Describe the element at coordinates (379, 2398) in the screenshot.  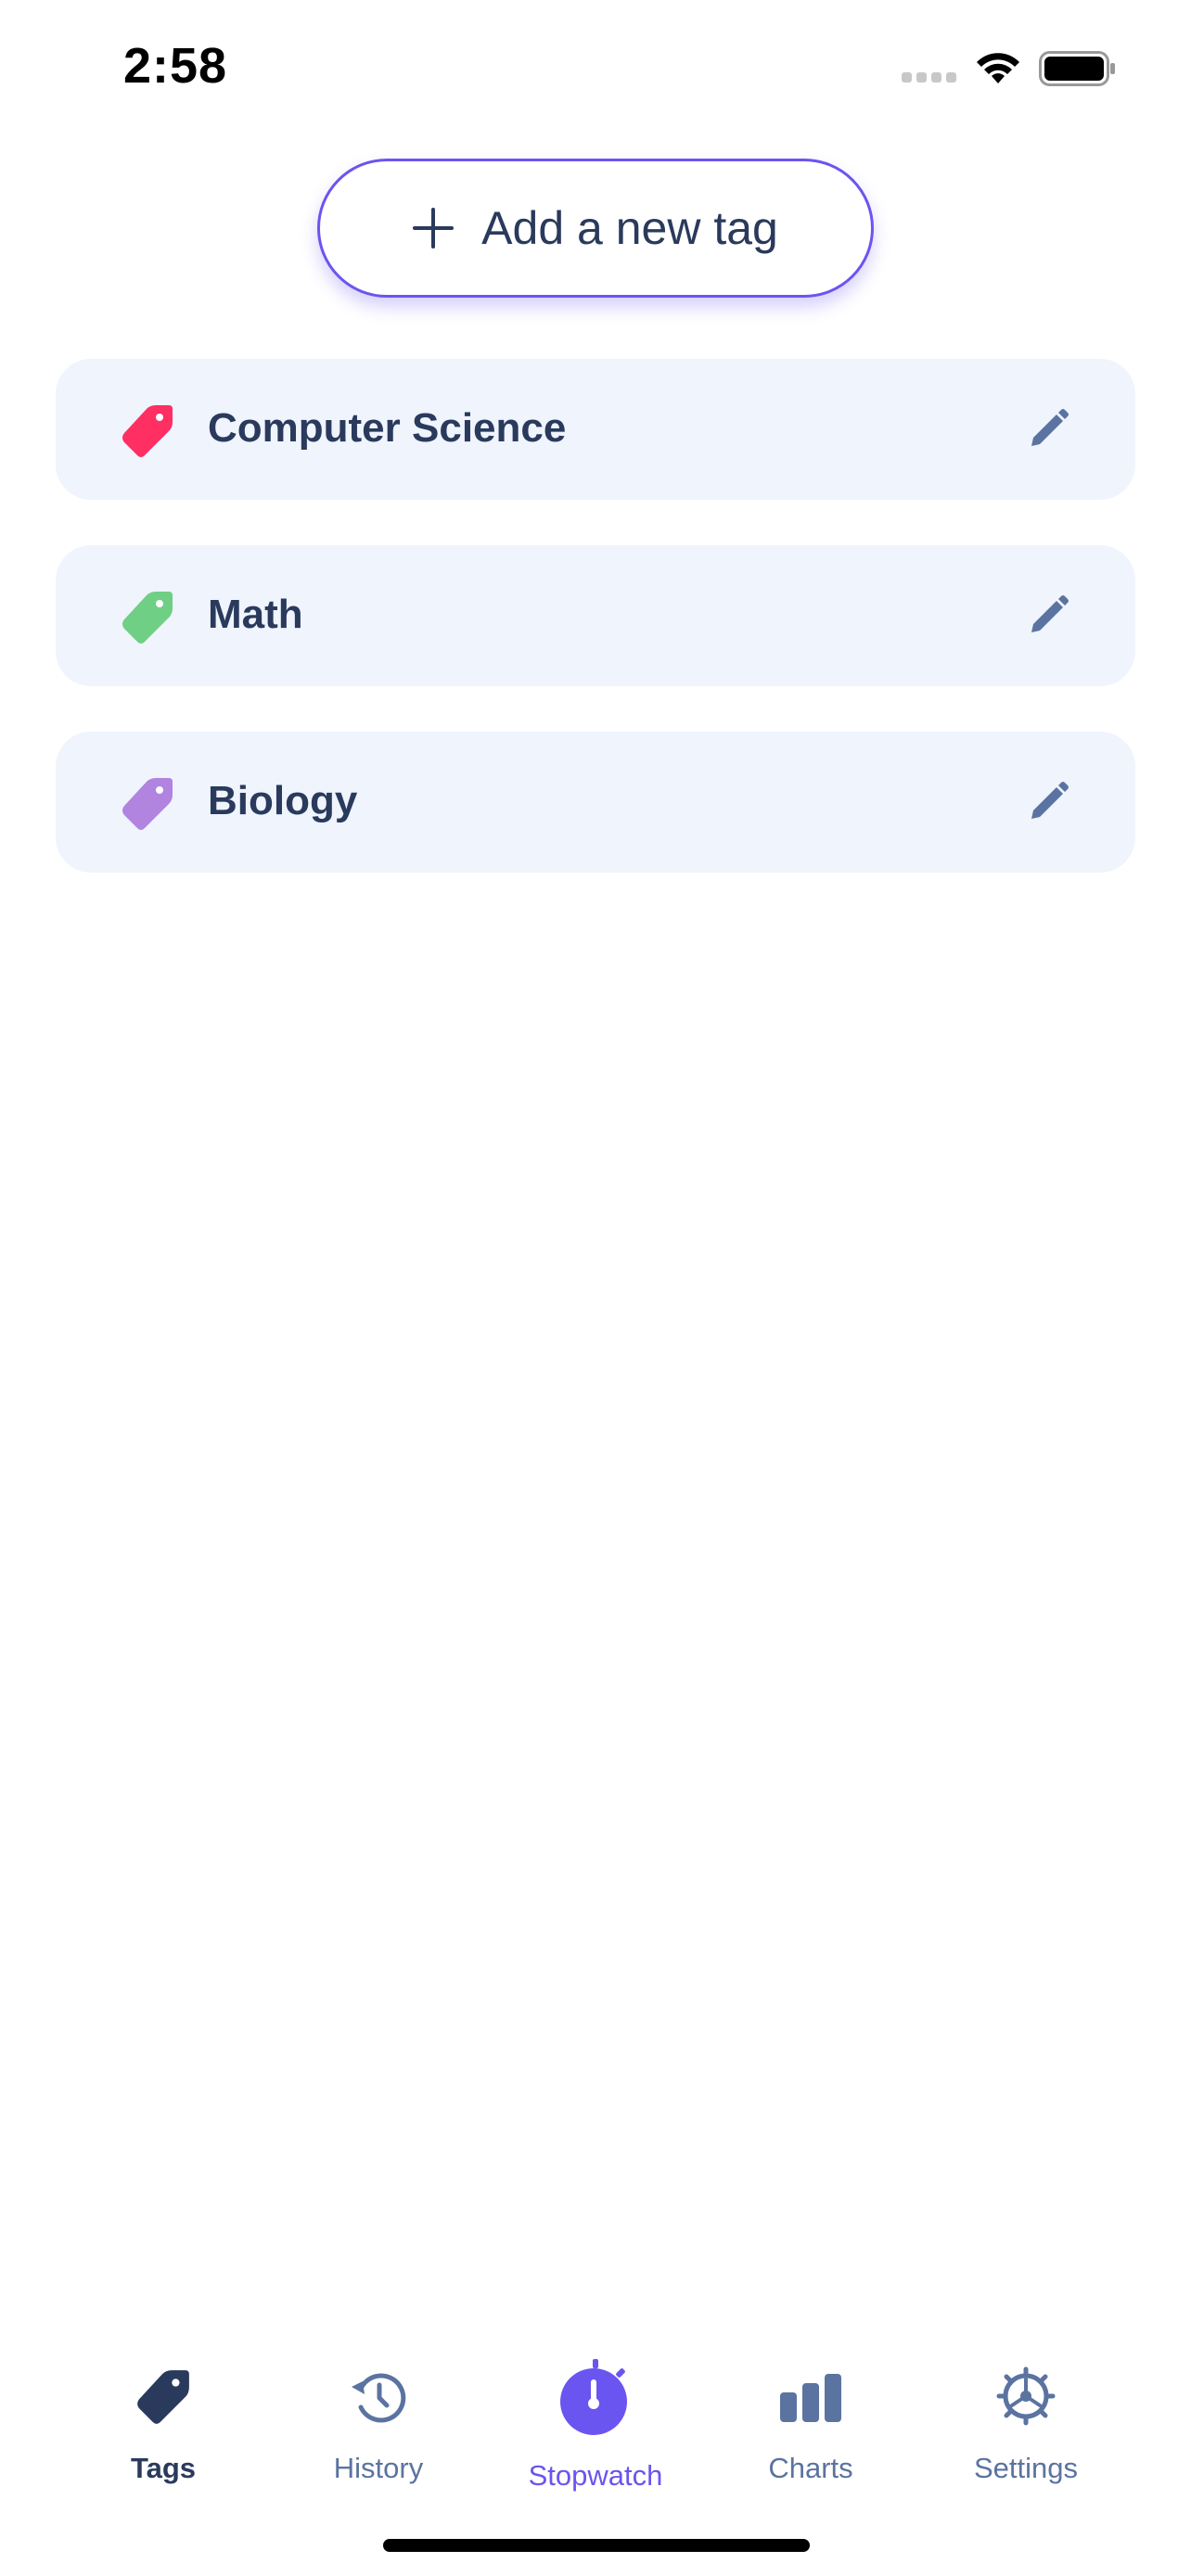
I see `history-icon` at that location.